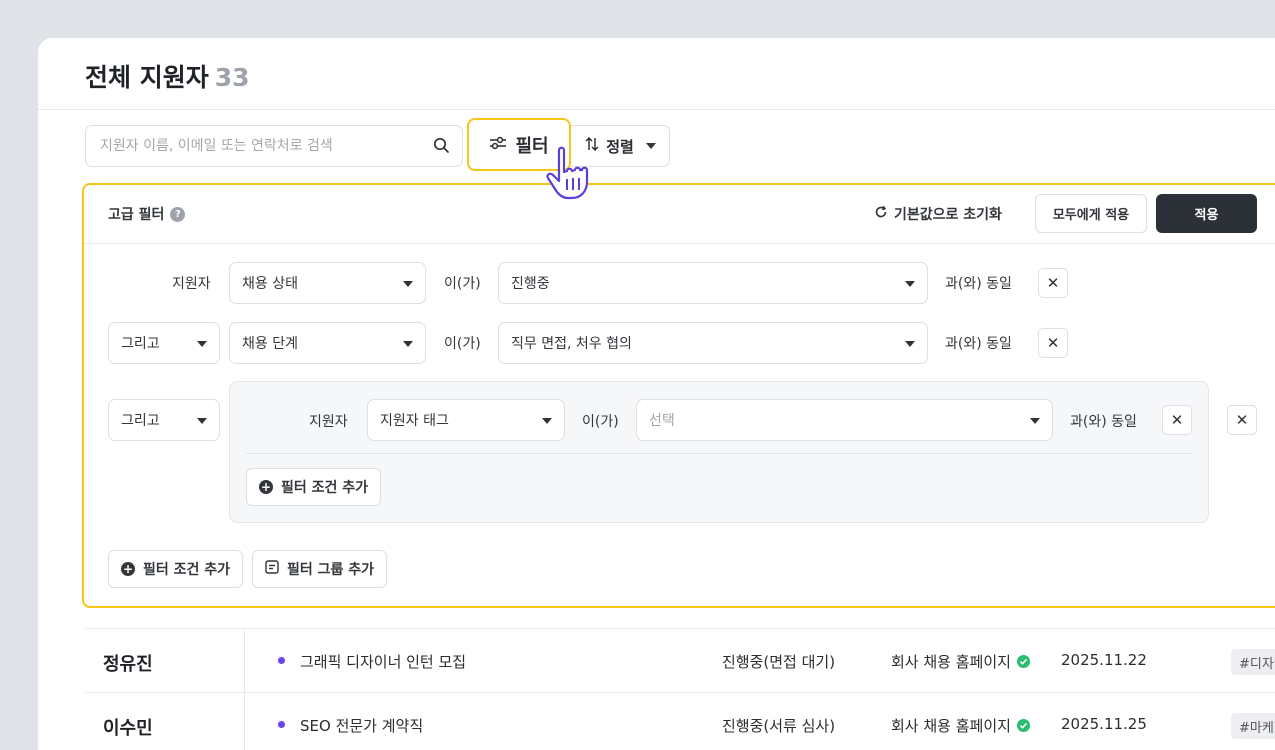  Describe the element at coordinates (414, 421) in the screenshot. I see `field-select-value: 지원자 태그` at that location.